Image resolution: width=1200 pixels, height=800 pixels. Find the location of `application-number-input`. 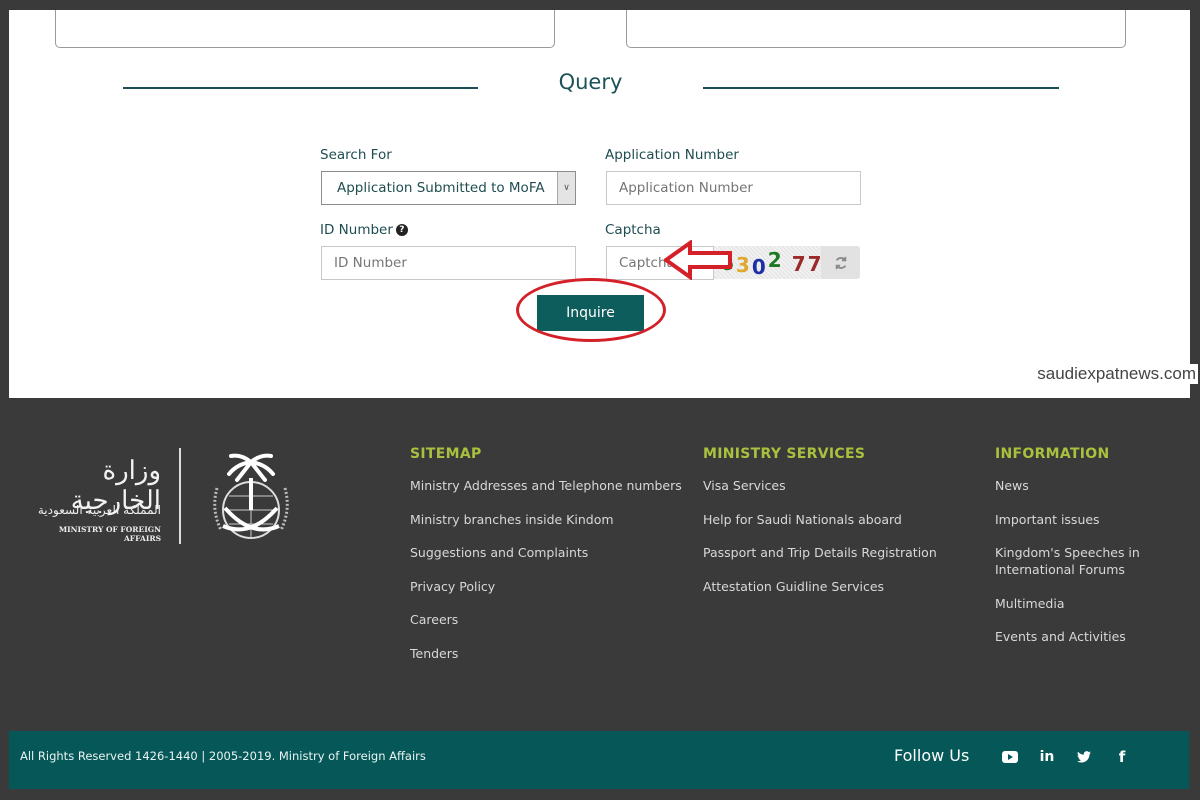

application-number-input is located at coordinates (733, 188).